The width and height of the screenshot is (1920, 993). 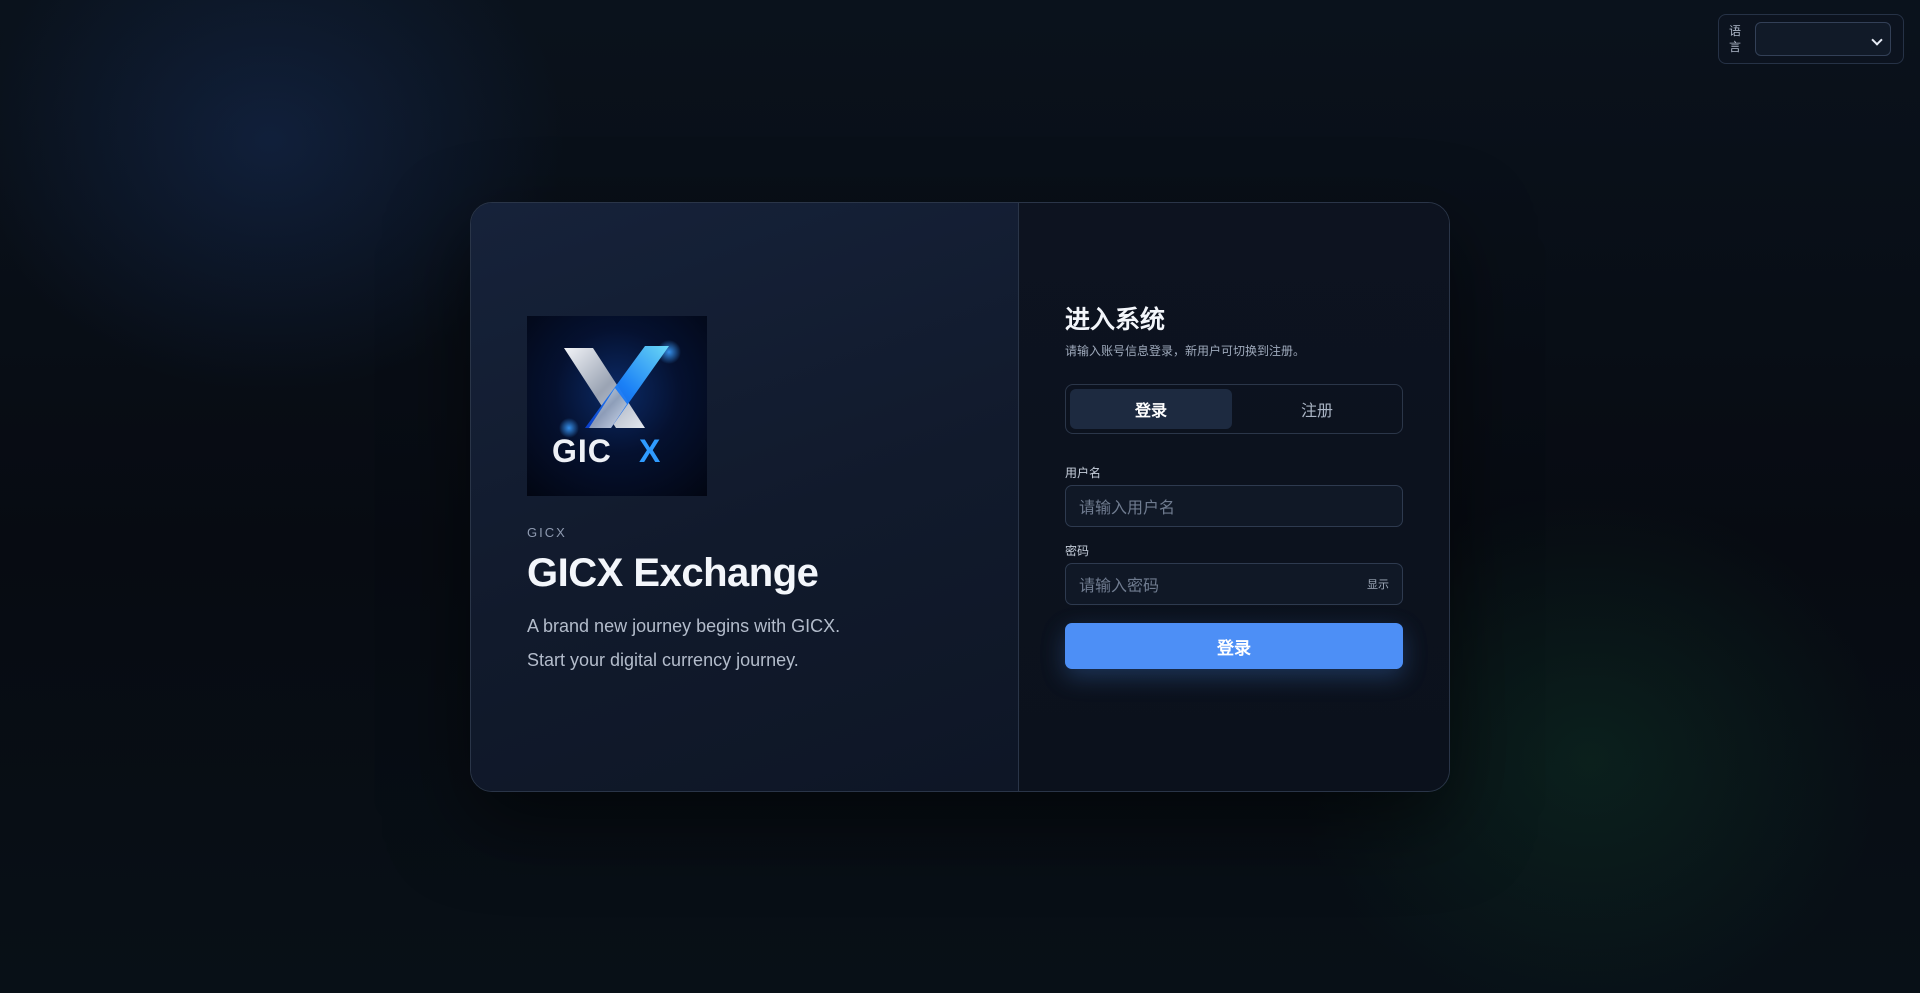 What do you see at coordinates (1151, 409) in the screenshot?
I see `tab-login: 登录` at bounding box center [1151, 409].